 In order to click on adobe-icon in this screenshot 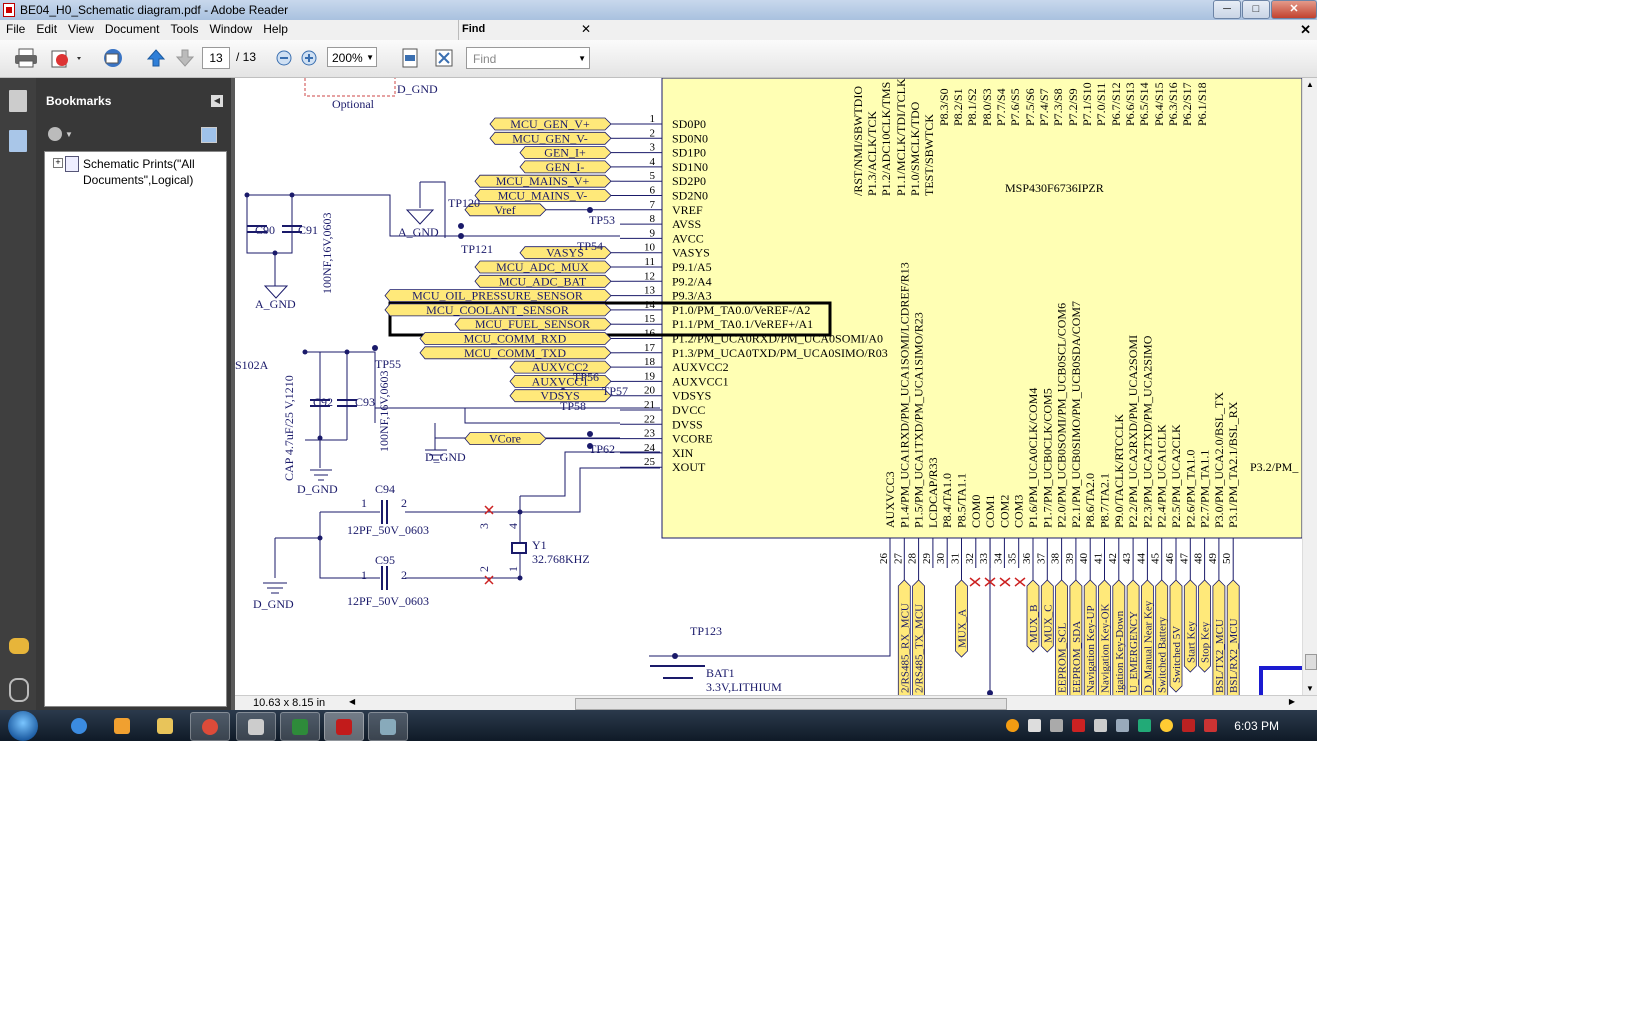, I will do `click(1078, 725)`.